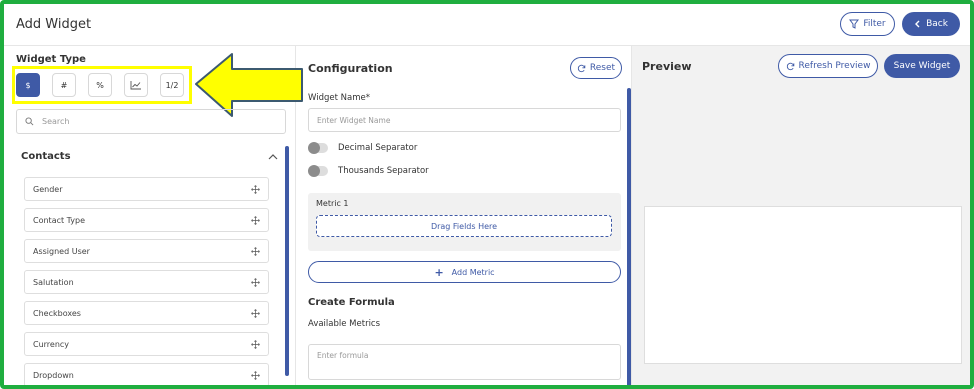 Image resolution: width=974 pixels, height=389 pixels. I want to click on decimal-separator-row: Decimal Separator, so click(363, 148).